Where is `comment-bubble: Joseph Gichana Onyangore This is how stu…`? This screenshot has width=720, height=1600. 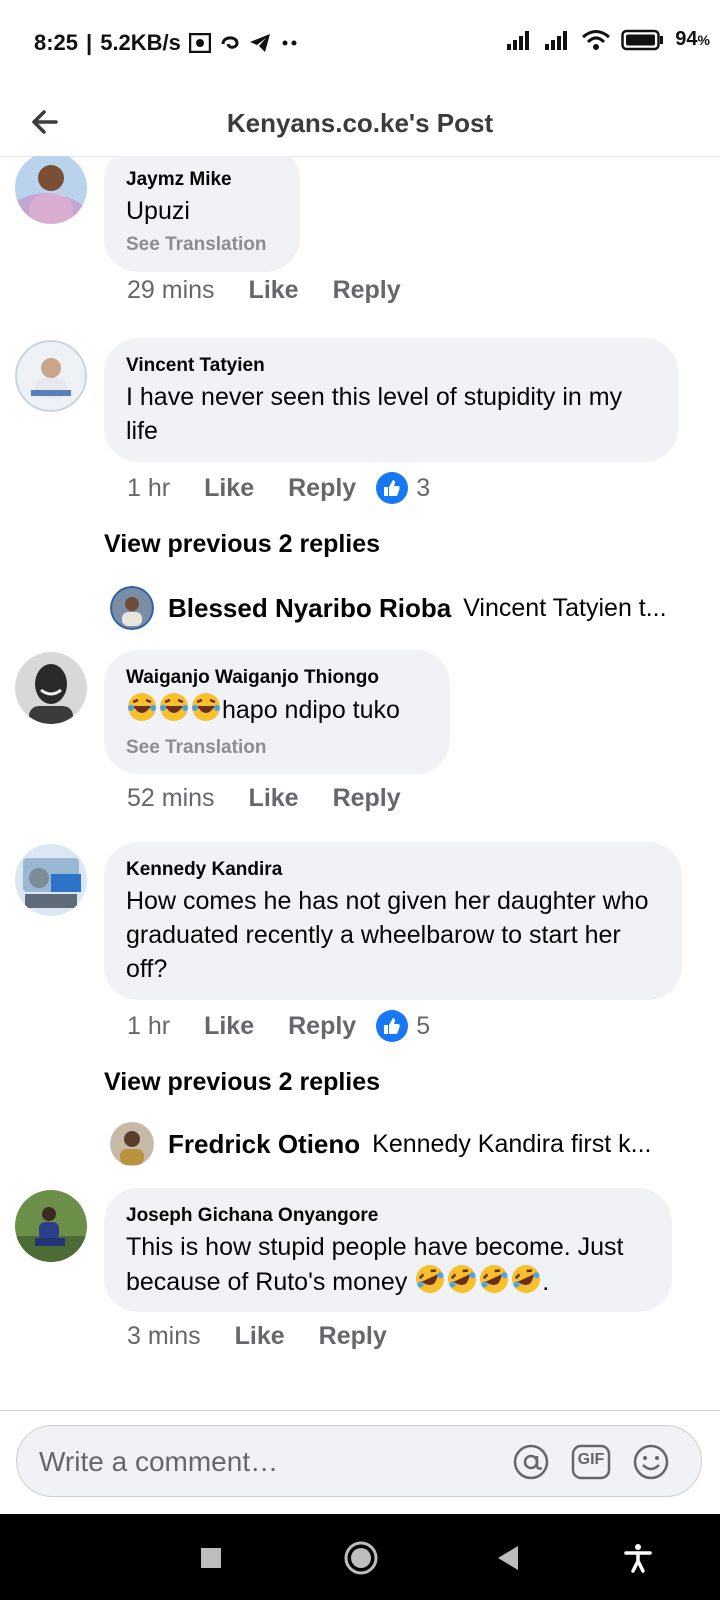
comment-bubble: Joseph Gichana Onyangore This is how stu… is located at coordinates (388, 1250).